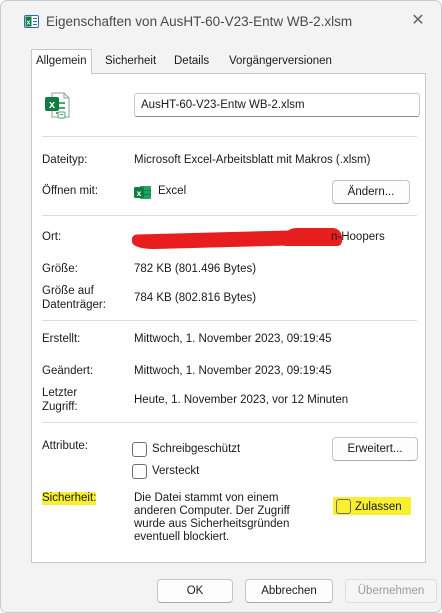 This screenshot has width=442, height=613. Describe the element at coordinates (60, 407) in the screenshot. I see `accessed-label-line2: Zugriff:` at that location.